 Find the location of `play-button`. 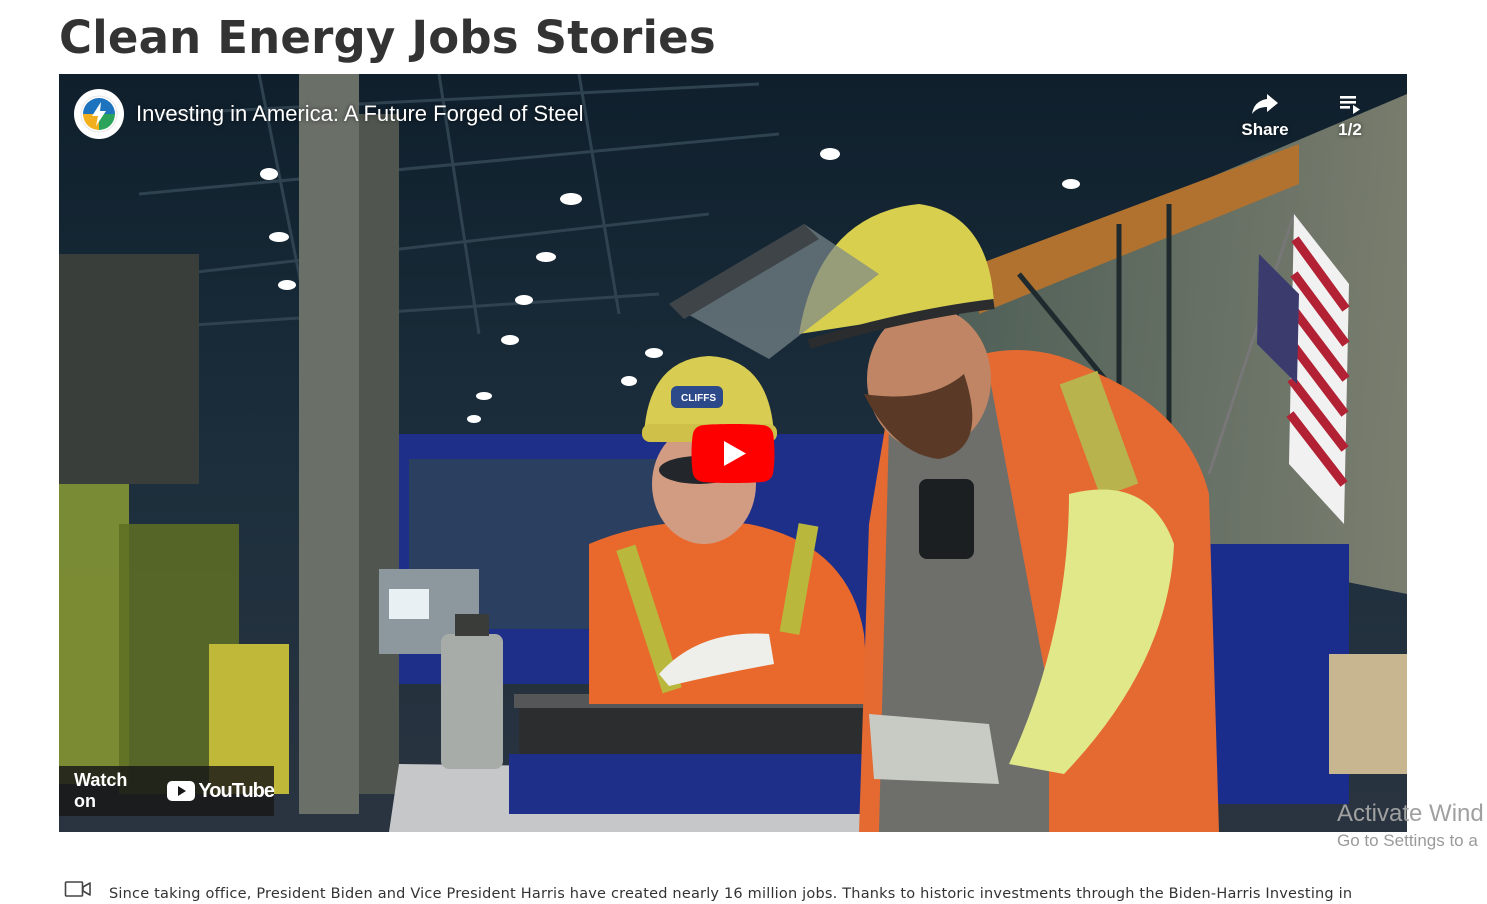

play-button is located at coordinates (733, 453).